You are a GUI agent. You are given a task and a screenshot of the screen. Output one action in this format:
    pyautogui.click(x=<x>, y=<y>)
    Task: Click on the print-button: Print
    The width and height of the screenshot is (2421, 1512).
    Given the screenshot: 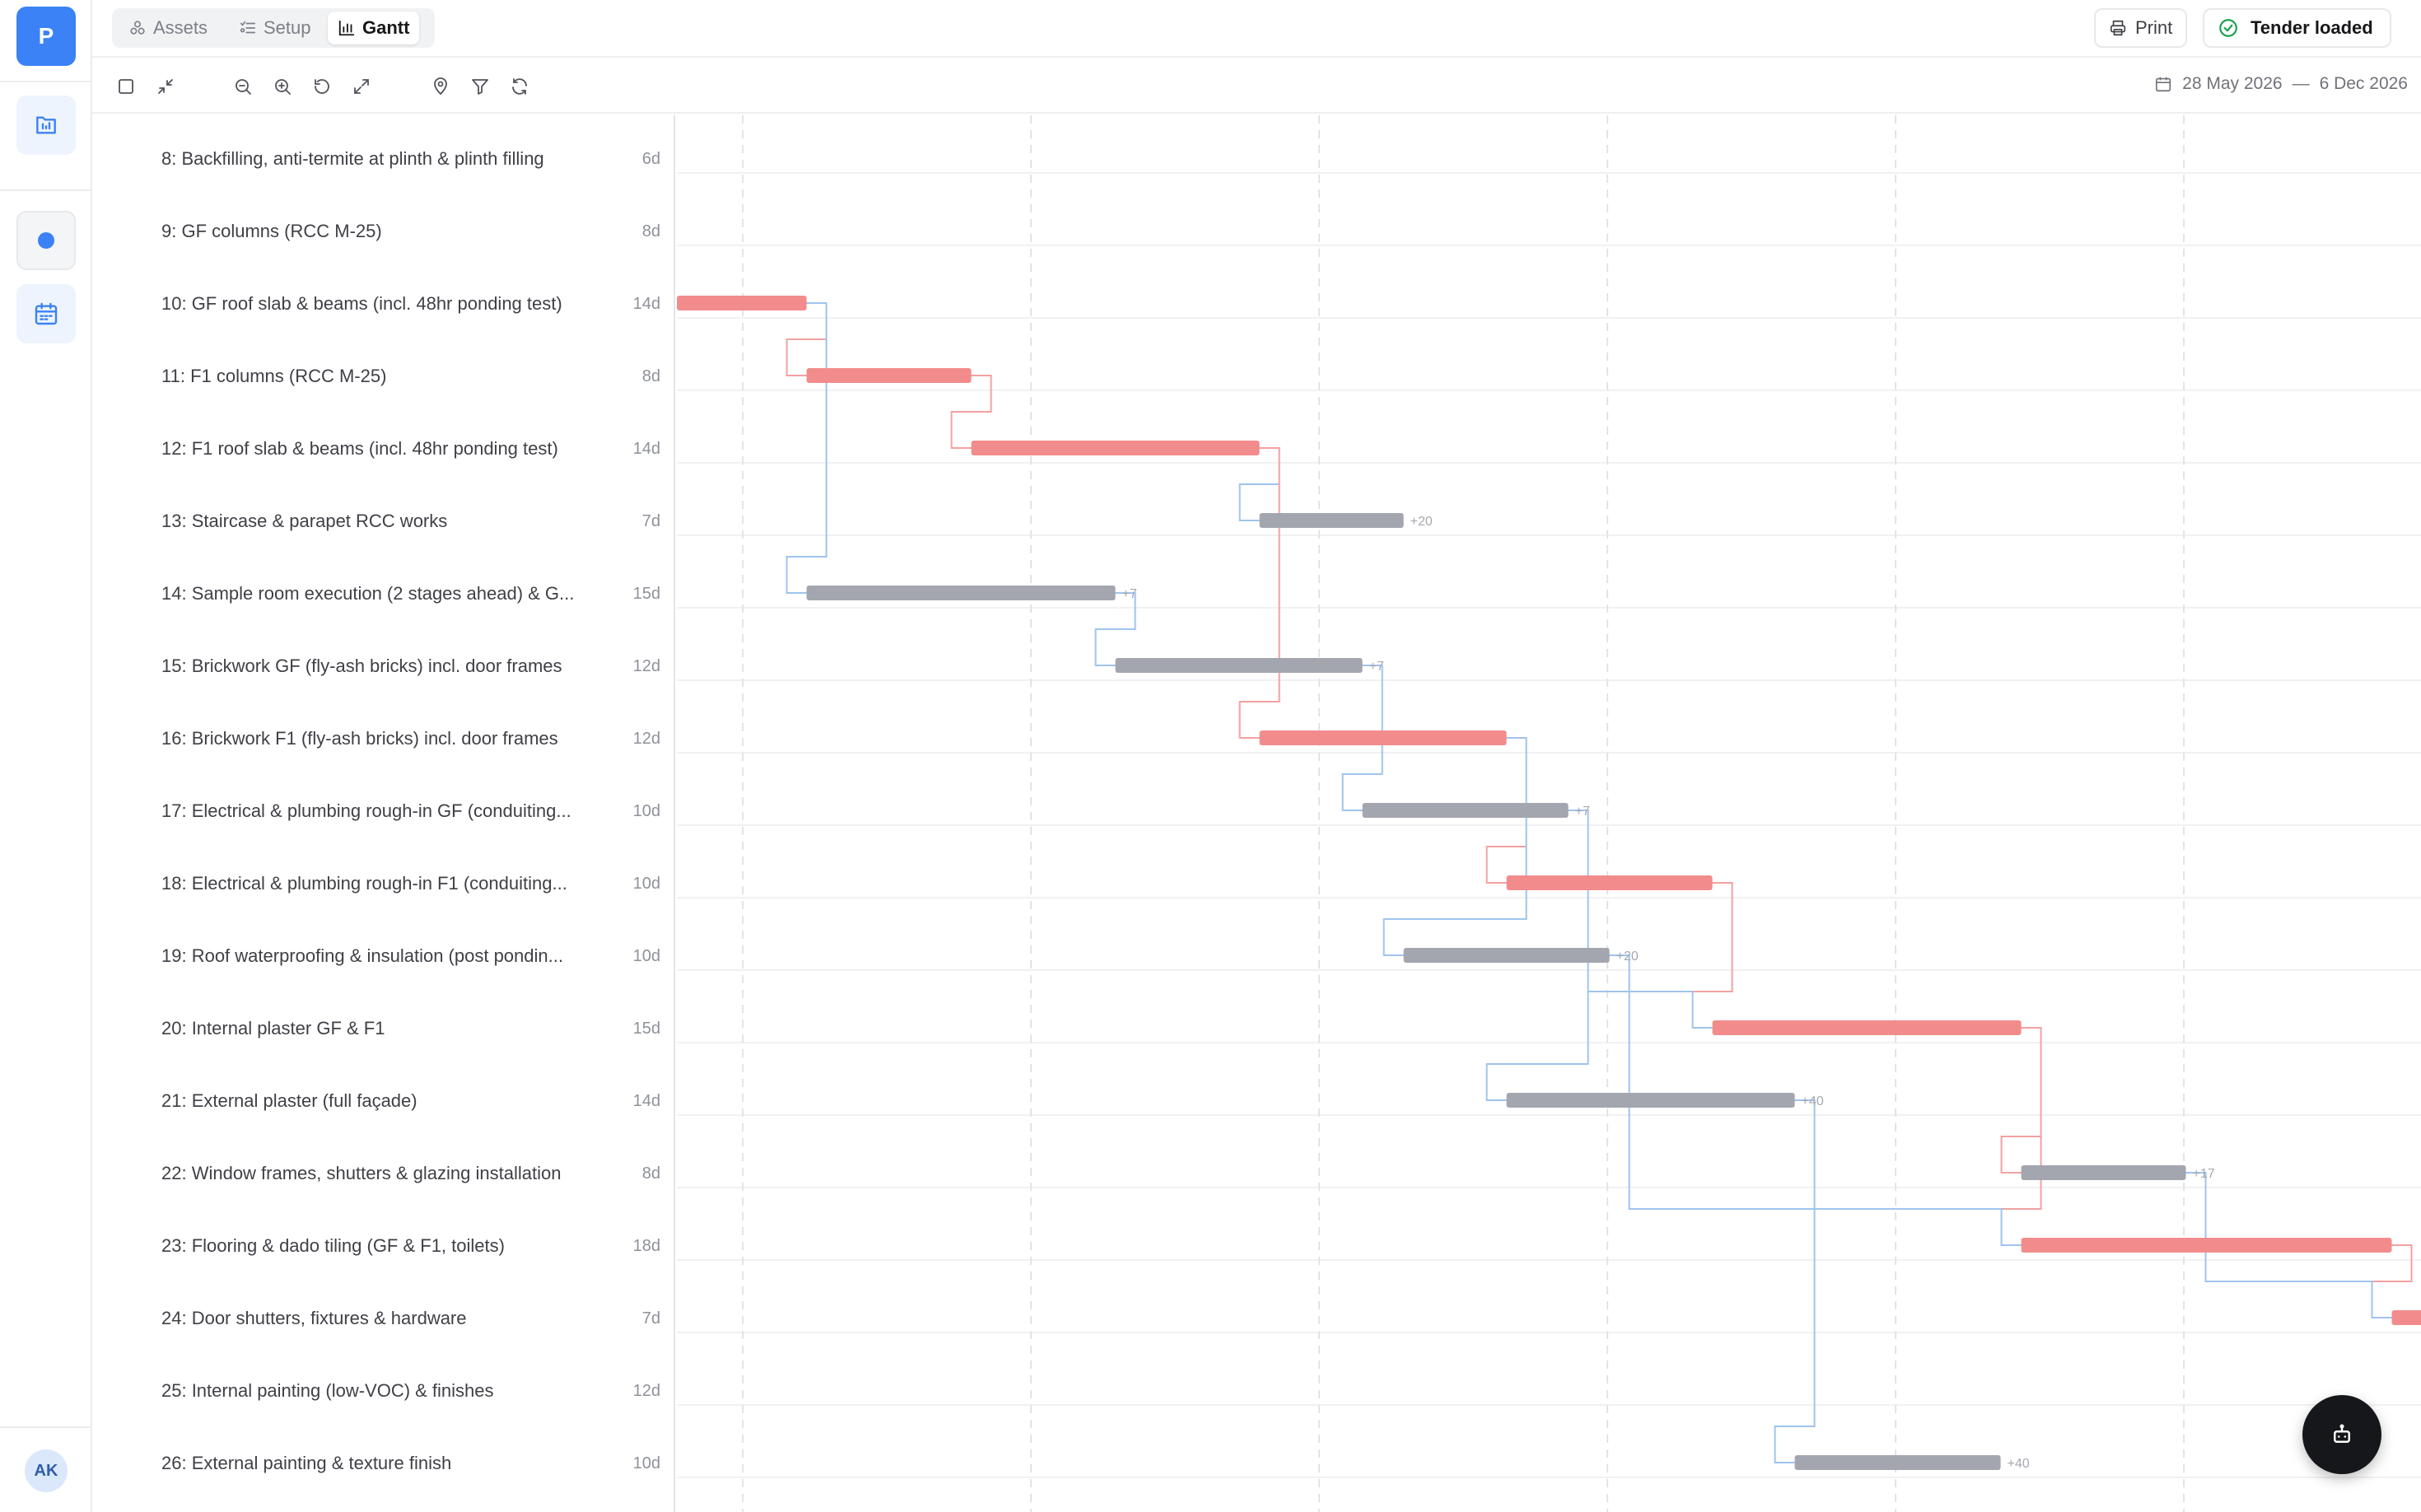 What is the action you would take?
    pyautogui.click(x=2141, y=28)
    